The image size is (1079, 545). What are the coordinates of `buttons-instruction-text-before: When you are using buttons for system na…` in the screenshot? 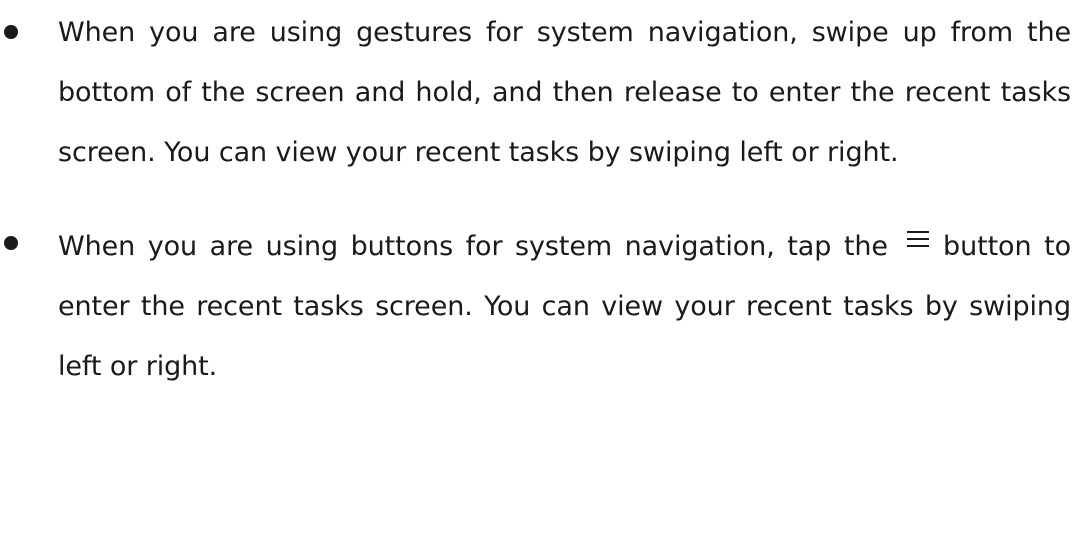 It's located at (473, 246).